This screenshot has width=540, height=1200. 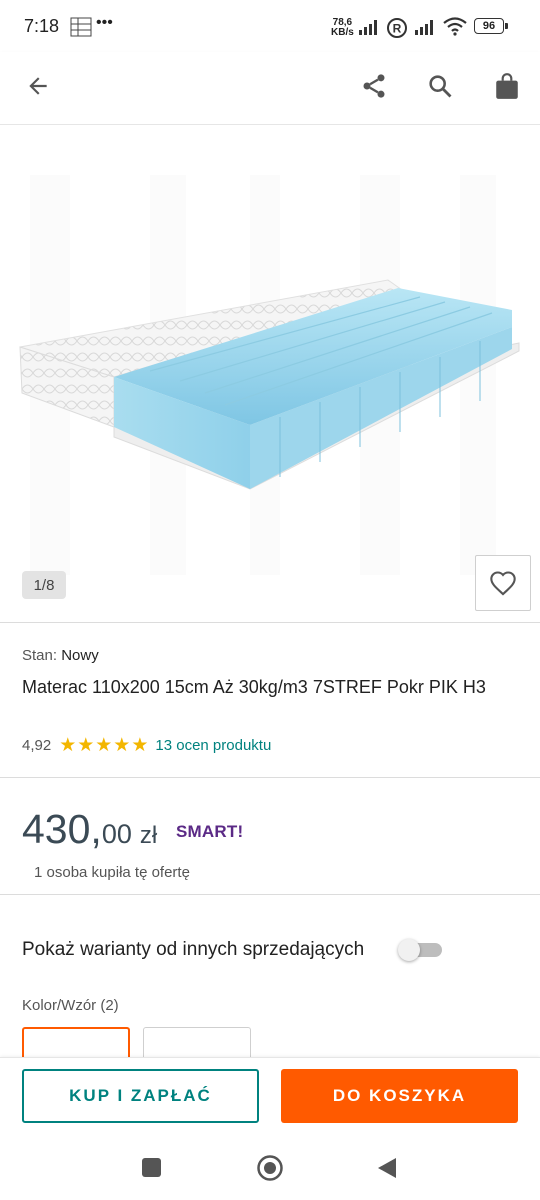 I want to click on share-icon, so click(x=374, y=86).